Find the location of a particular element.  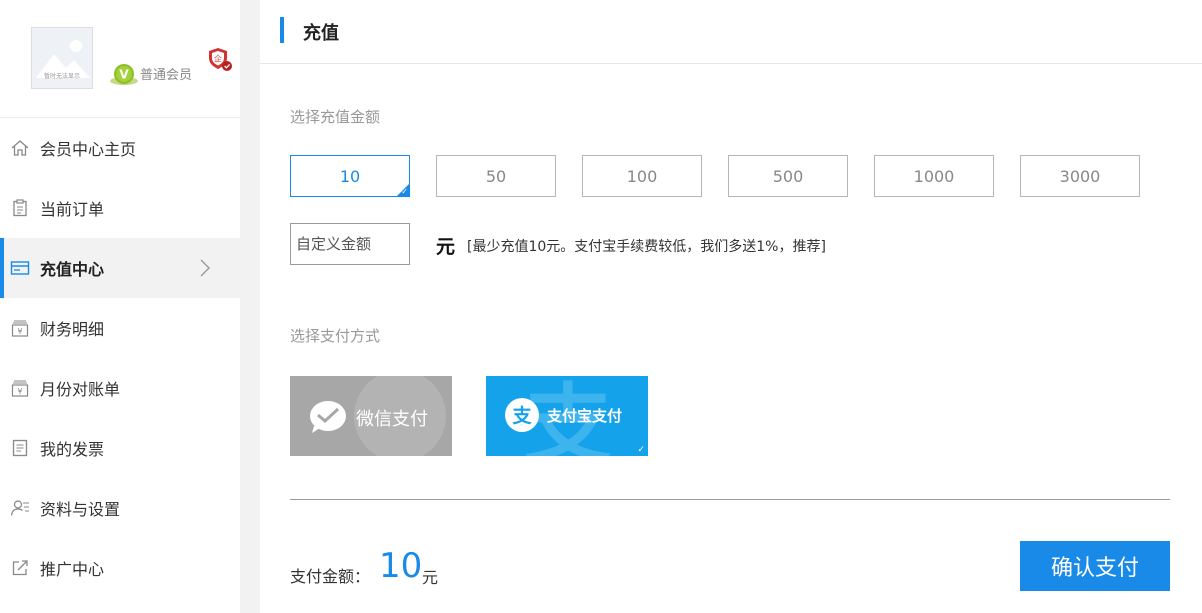

vip-v-icon: V is located at coordinates (124, 74).